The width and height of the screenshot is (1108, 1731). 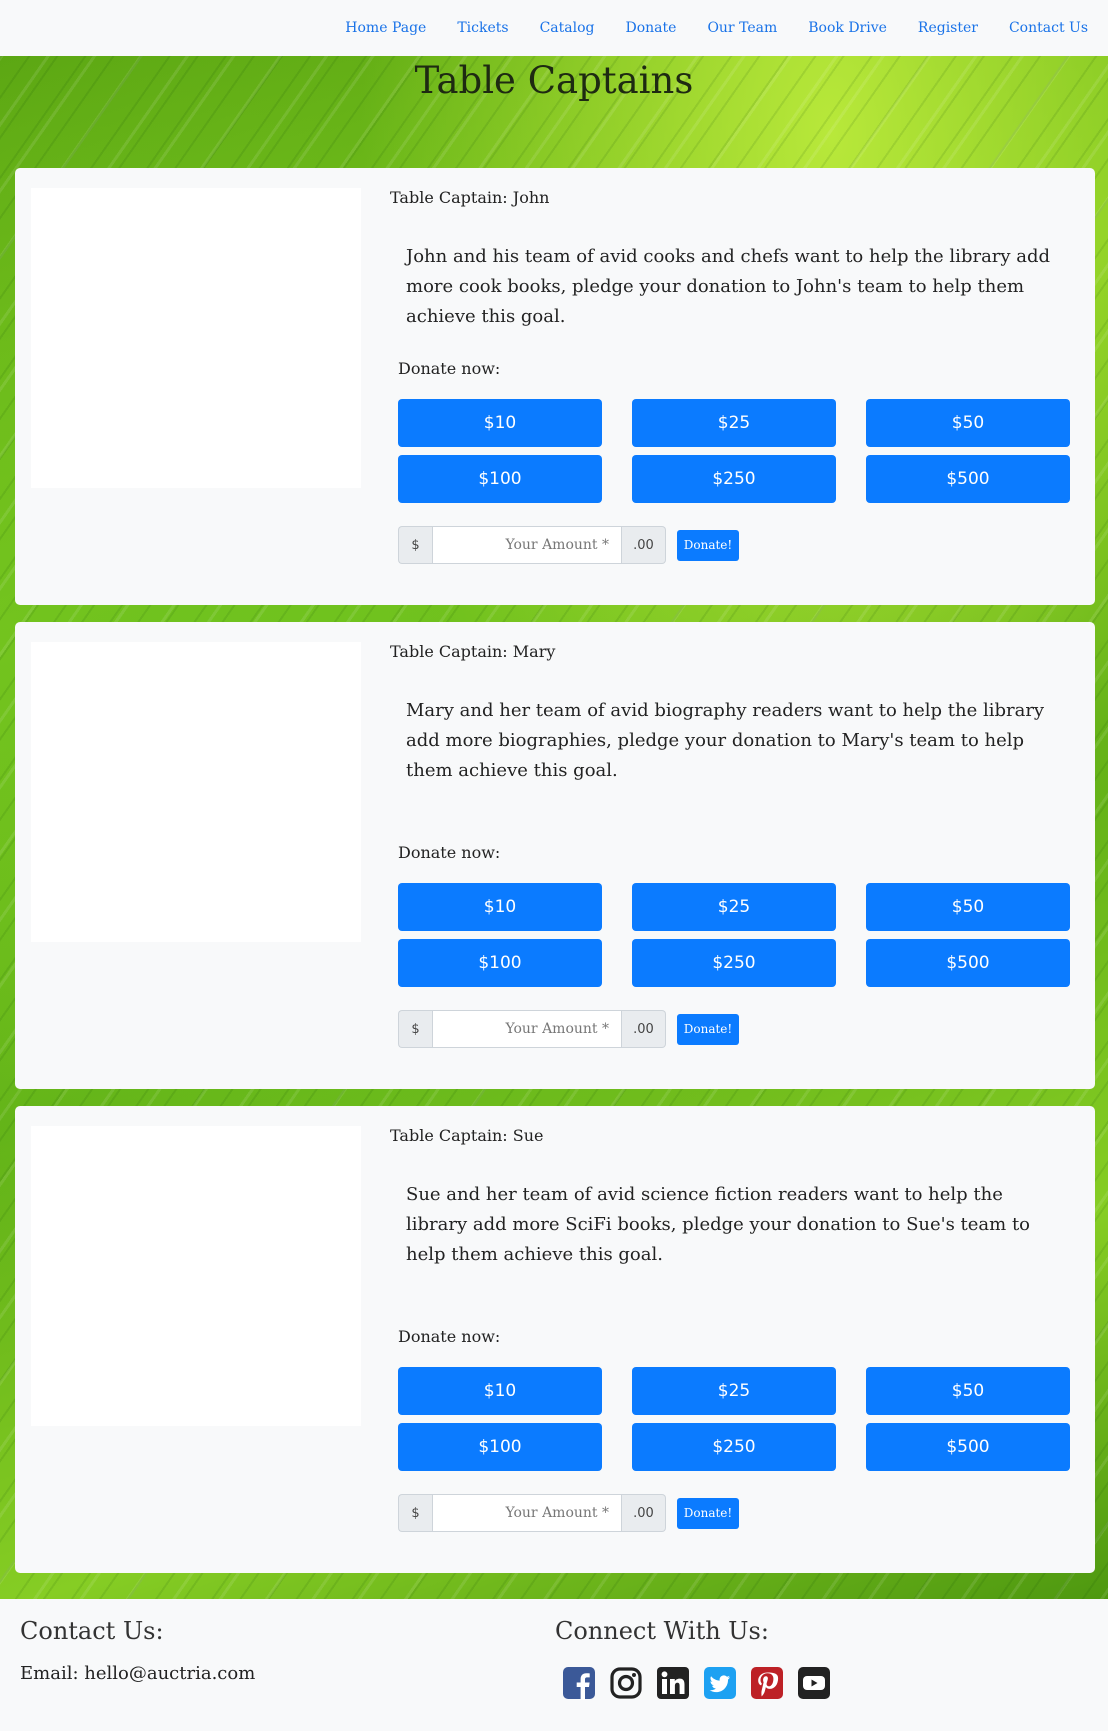 I want to click on page-title: Table Captains, so click(x=554, y=80).